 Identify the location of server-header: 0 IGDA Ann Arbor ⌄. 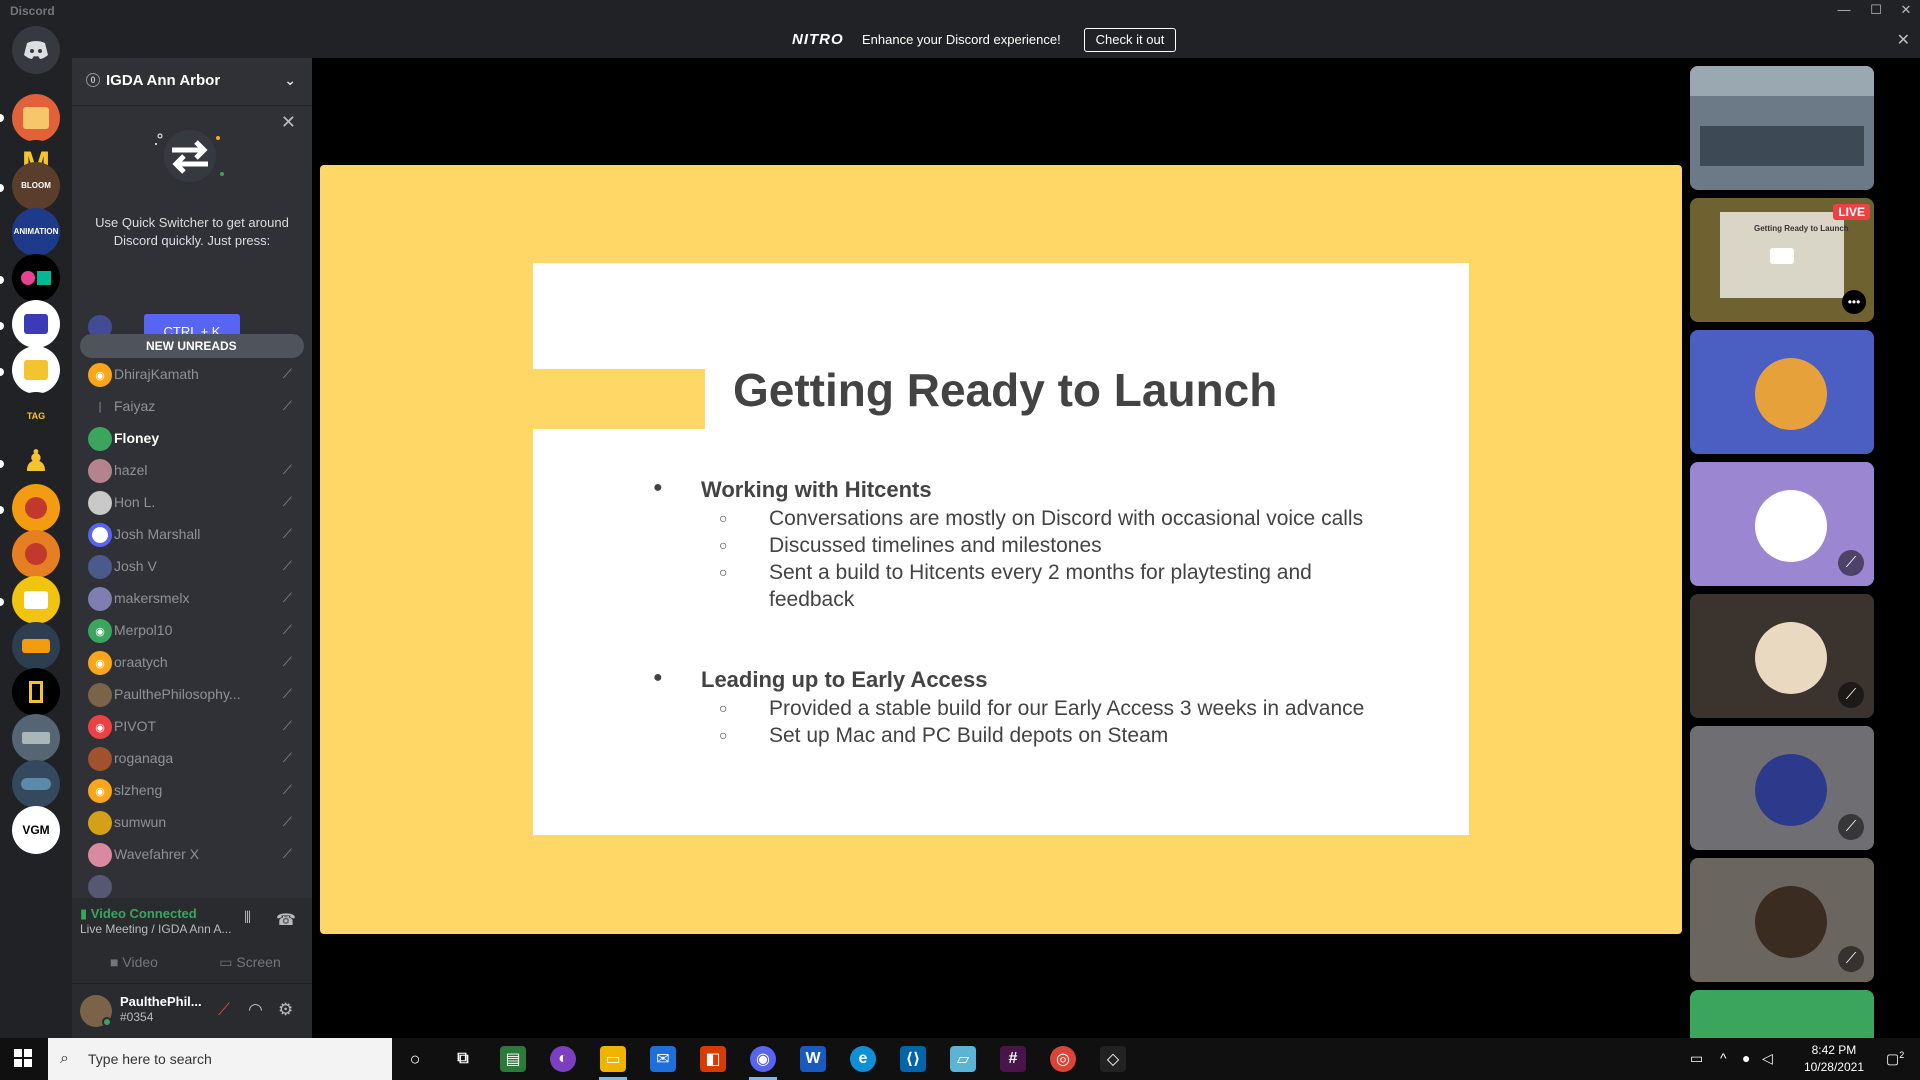
(192, 82).